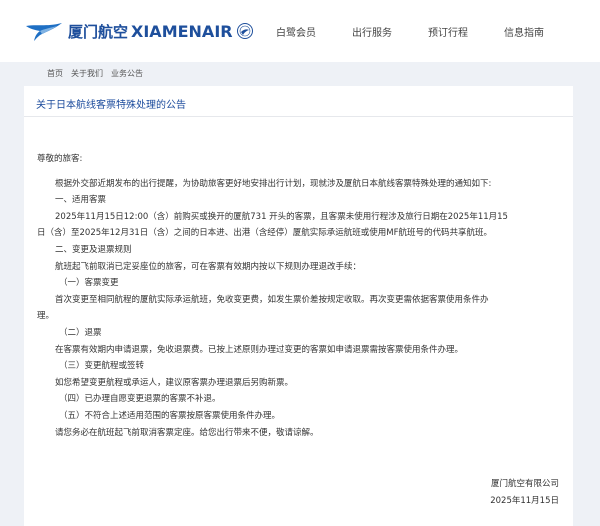  What do you see at coordinates (60, 159) in the screenshot?
I see `greeting: 尊敬的旅客:` at bounding box center [60, 159].